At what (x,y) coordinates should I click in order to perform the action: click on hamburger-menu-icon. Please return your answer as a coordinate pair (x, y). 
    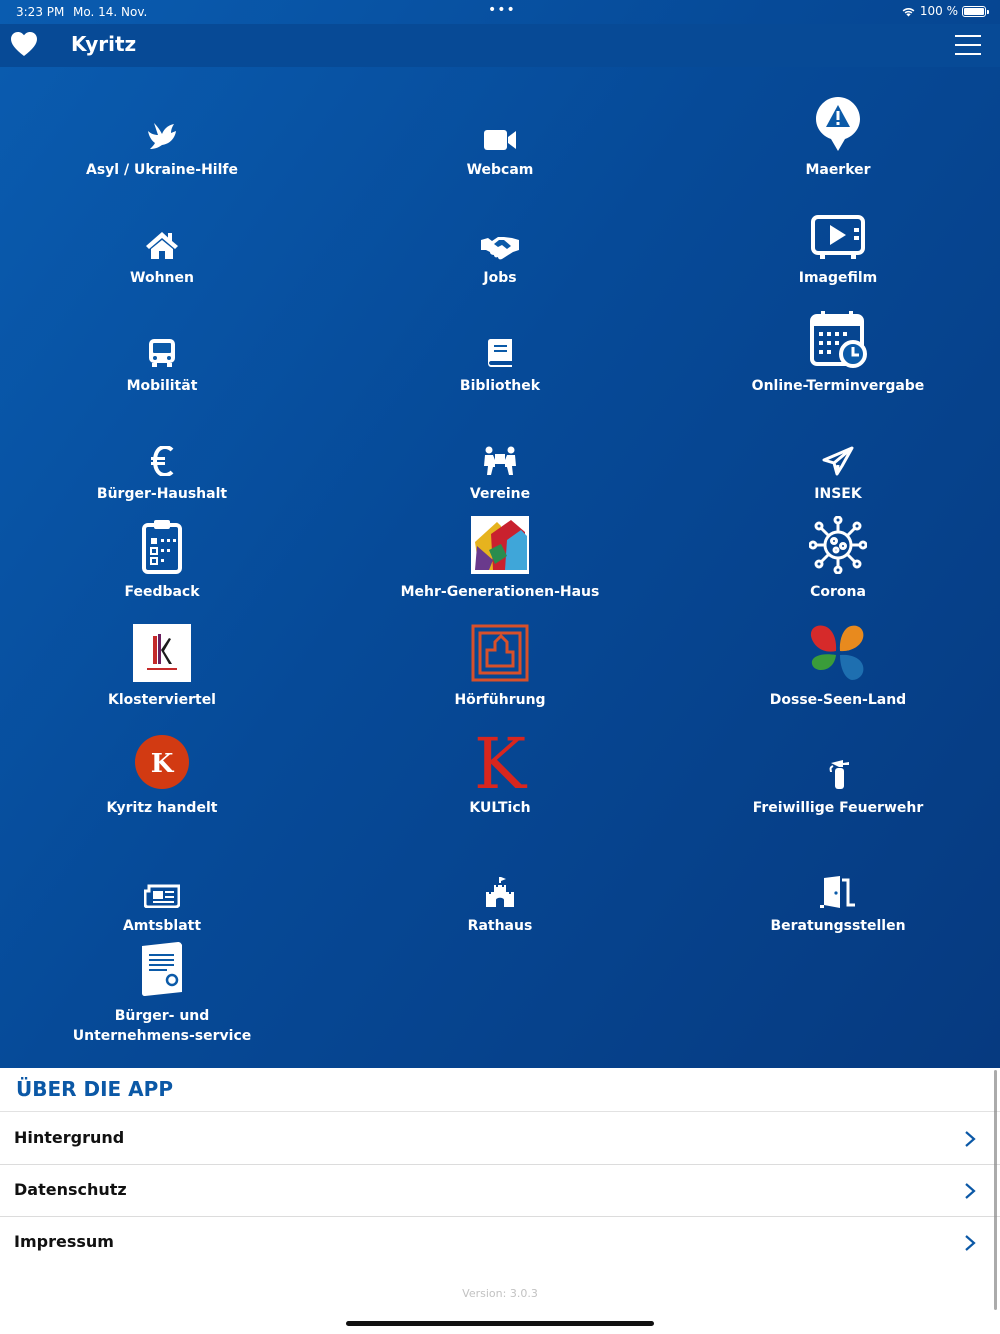
    Looking at the image, I should click on (968, 45).